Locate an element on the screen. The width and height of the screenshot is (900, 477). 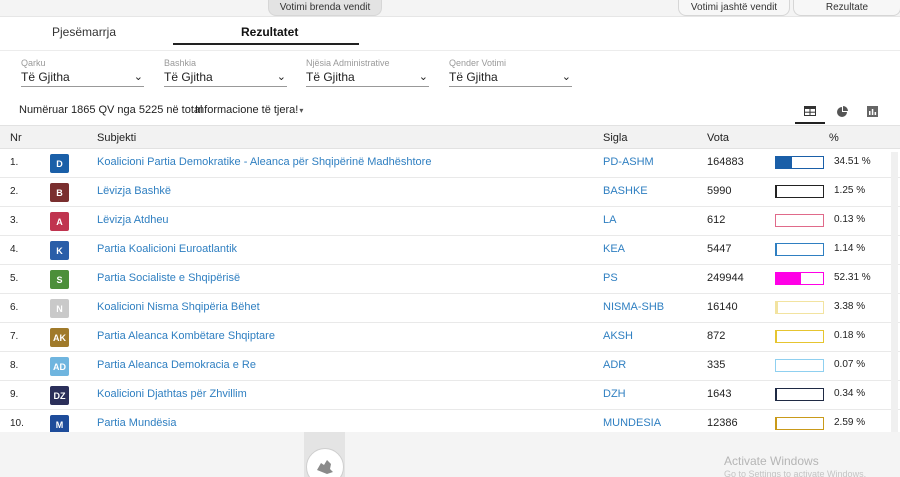
filter-voting-center: Qender Votimi Të Gjitha ⌄ is located at coordinates (510, 72).